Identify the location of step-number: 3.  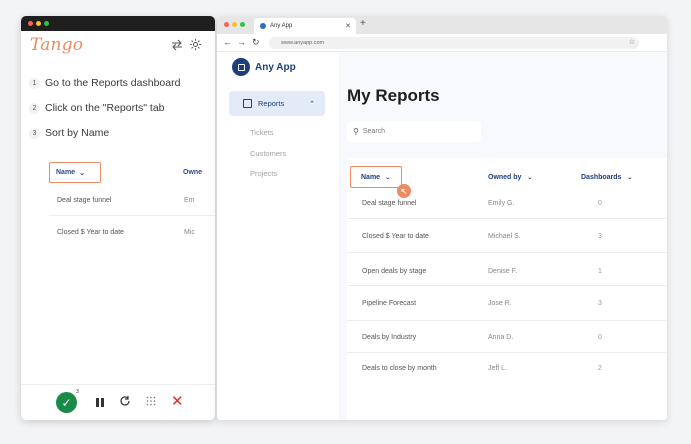
(34, 133).